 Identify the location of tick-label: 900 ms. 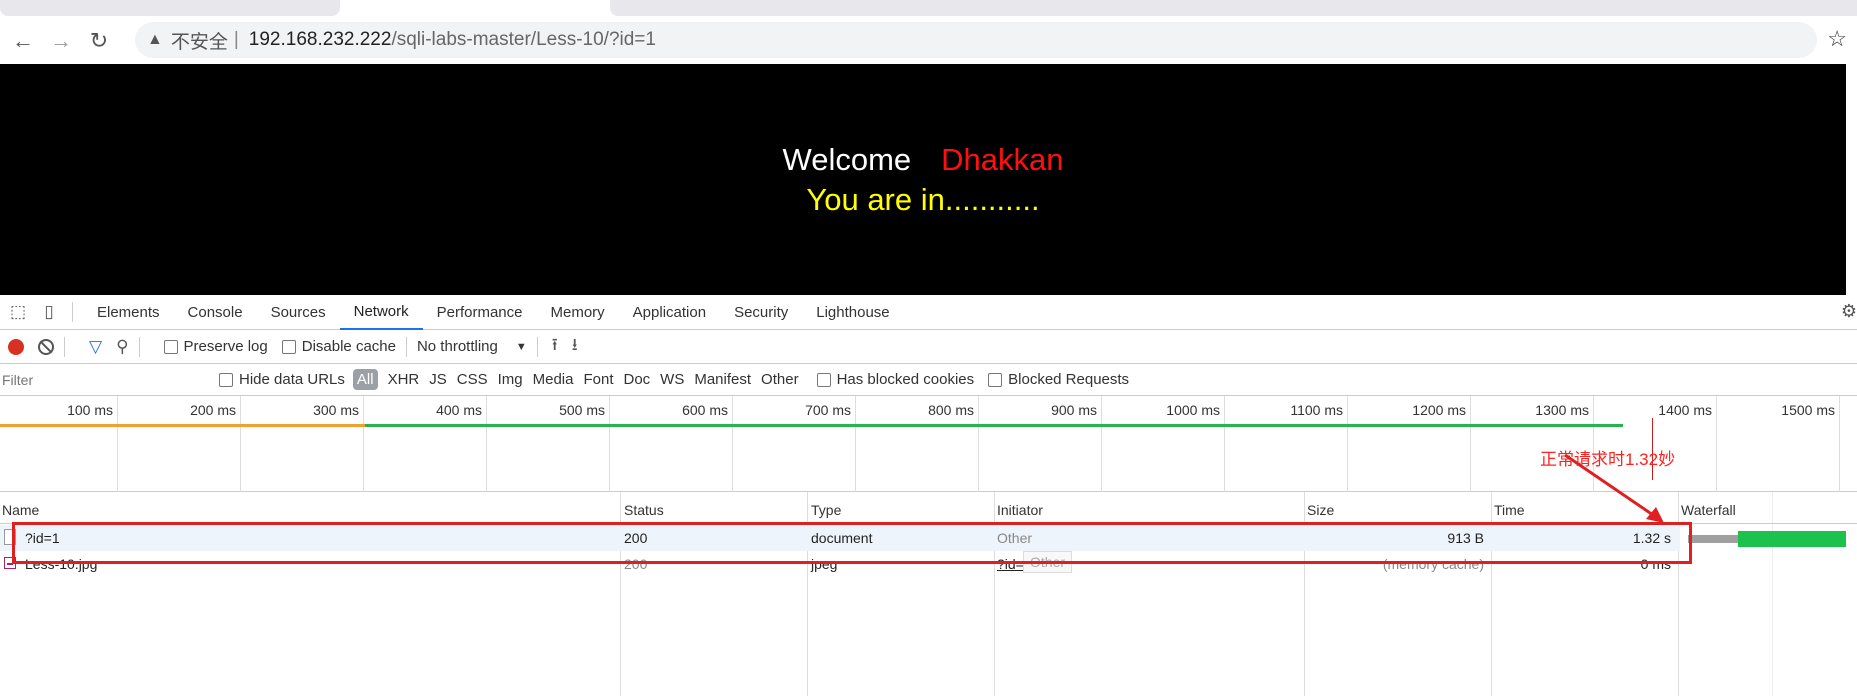
(1074, 410).